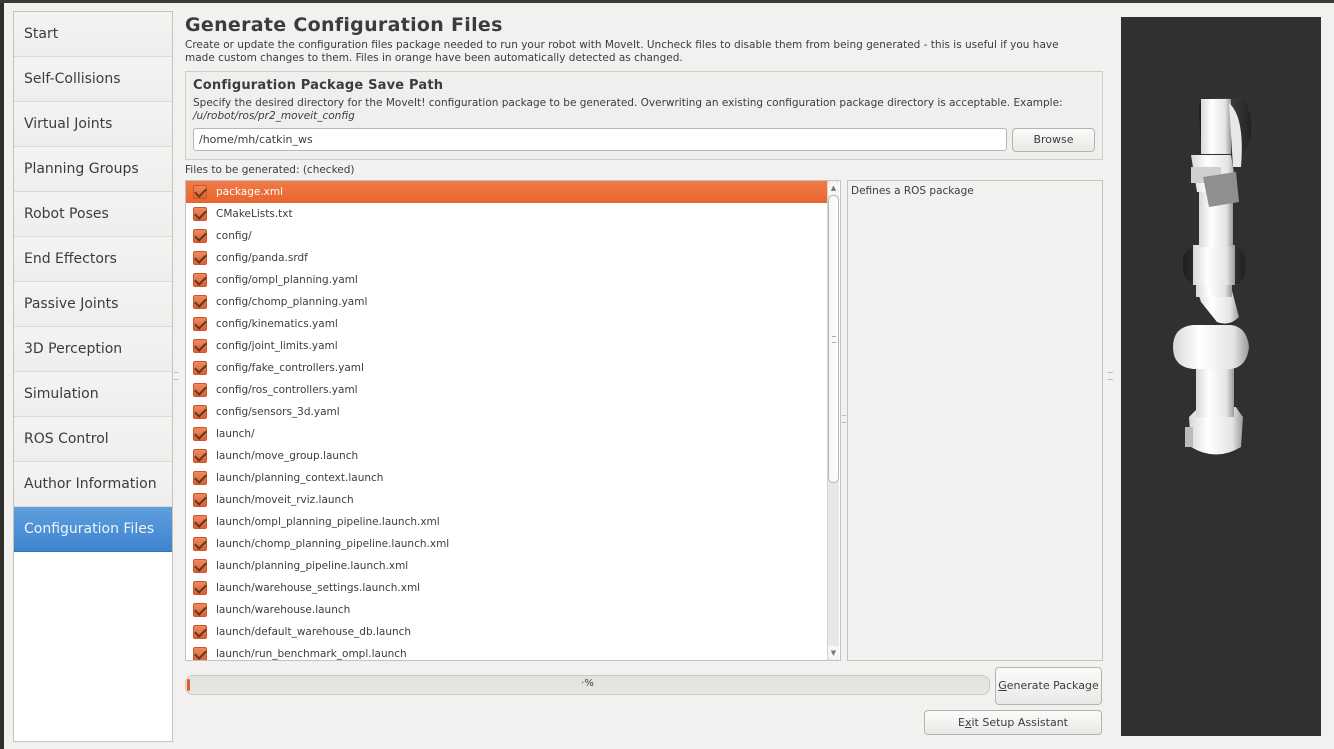 This screenshot has height=749, width=1334. I want to click on file-list-item: launch/planning_pipeline.launch.xml, so click(507, 566).